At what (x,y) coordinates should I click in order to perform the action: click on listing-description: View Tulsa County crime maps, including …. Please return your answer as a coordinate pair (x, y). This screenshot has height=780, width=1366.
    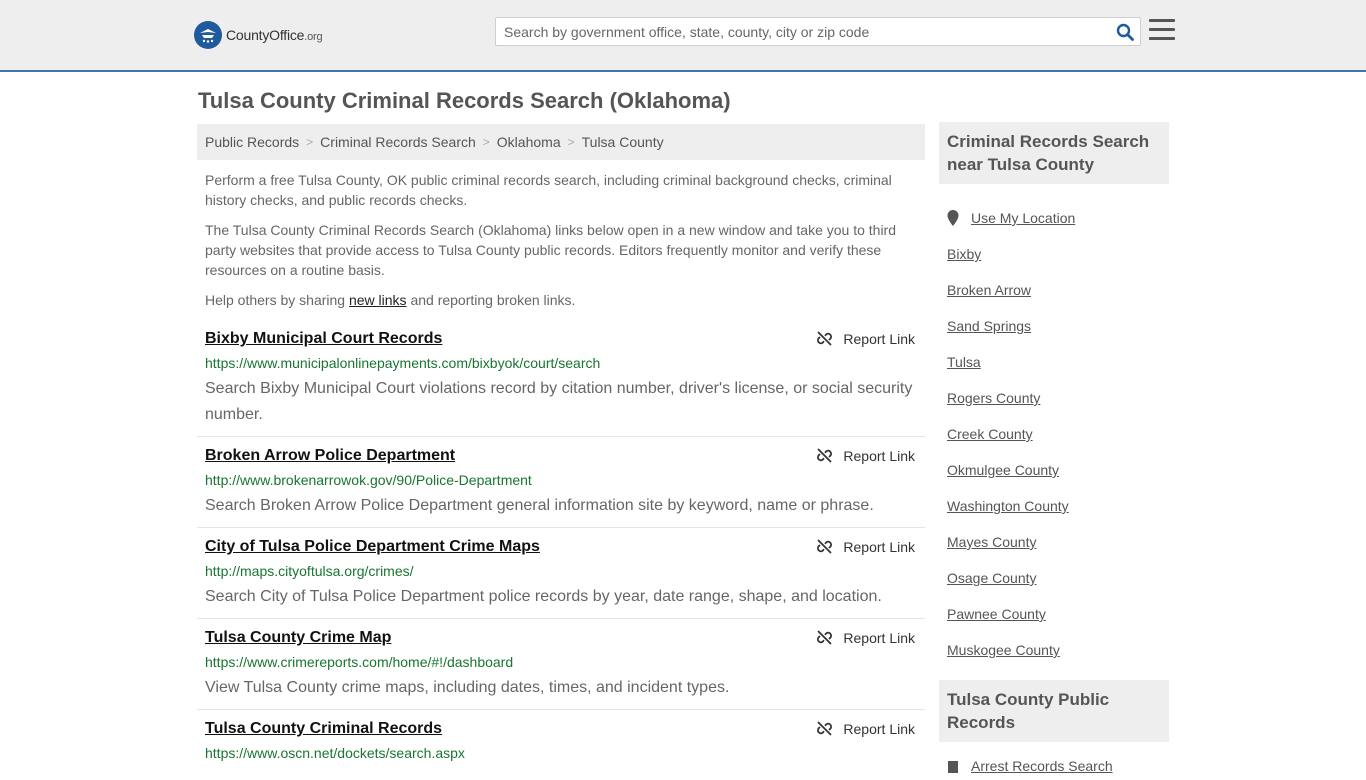
    Looking at the image, I should click on (467, 687).